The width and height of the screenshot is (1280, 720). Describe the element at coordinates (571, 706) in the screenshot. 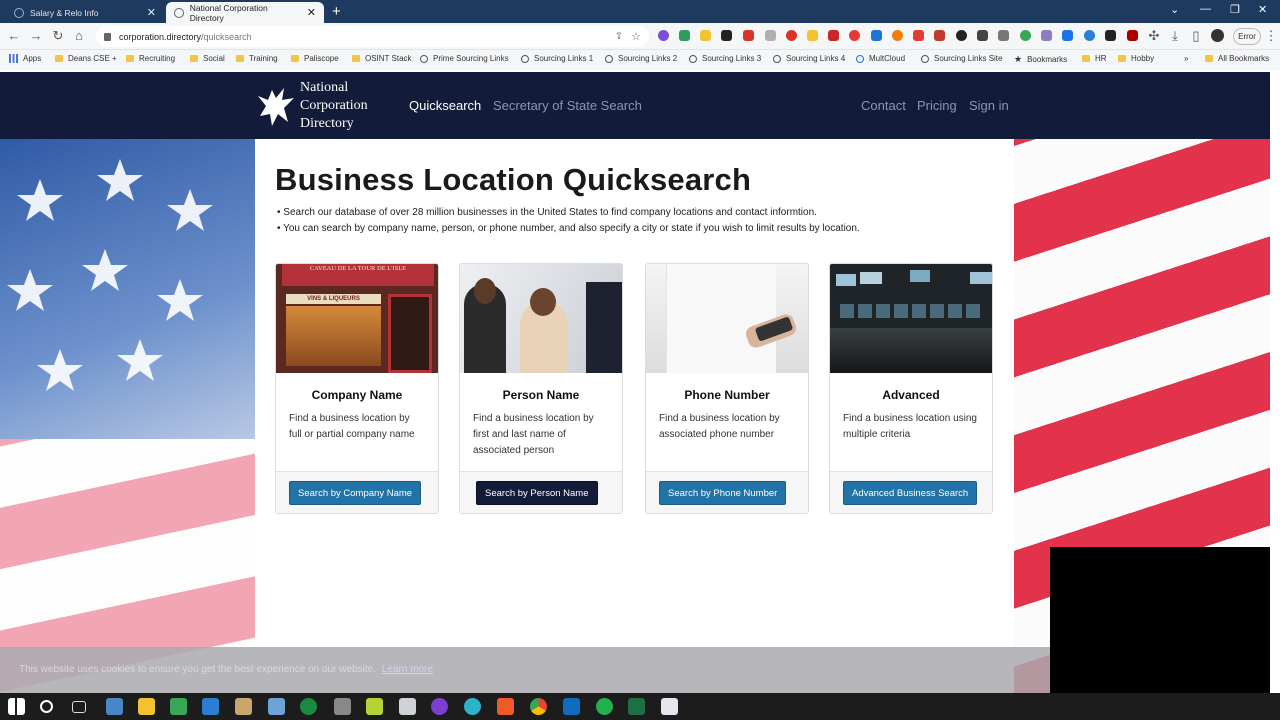

I see `outlook-icon` at that location.